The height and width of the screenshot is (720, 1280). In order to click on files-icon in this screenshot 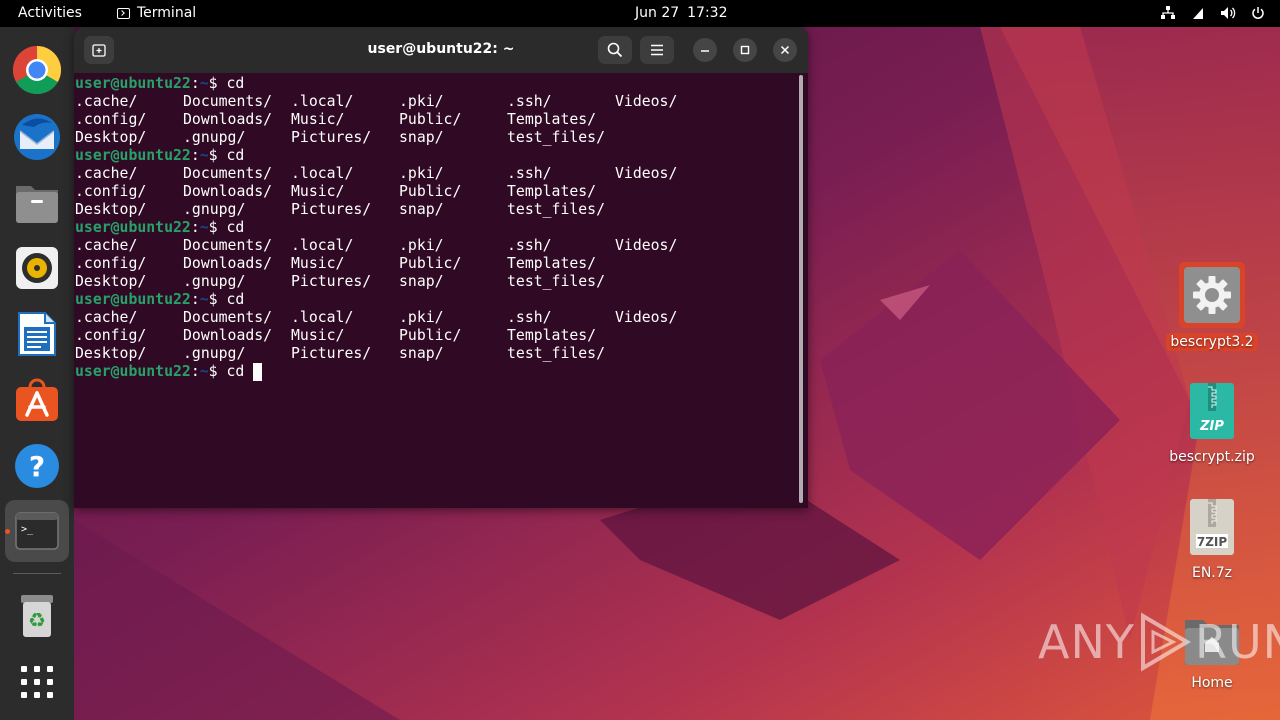, I will do `click(37, 202)`.